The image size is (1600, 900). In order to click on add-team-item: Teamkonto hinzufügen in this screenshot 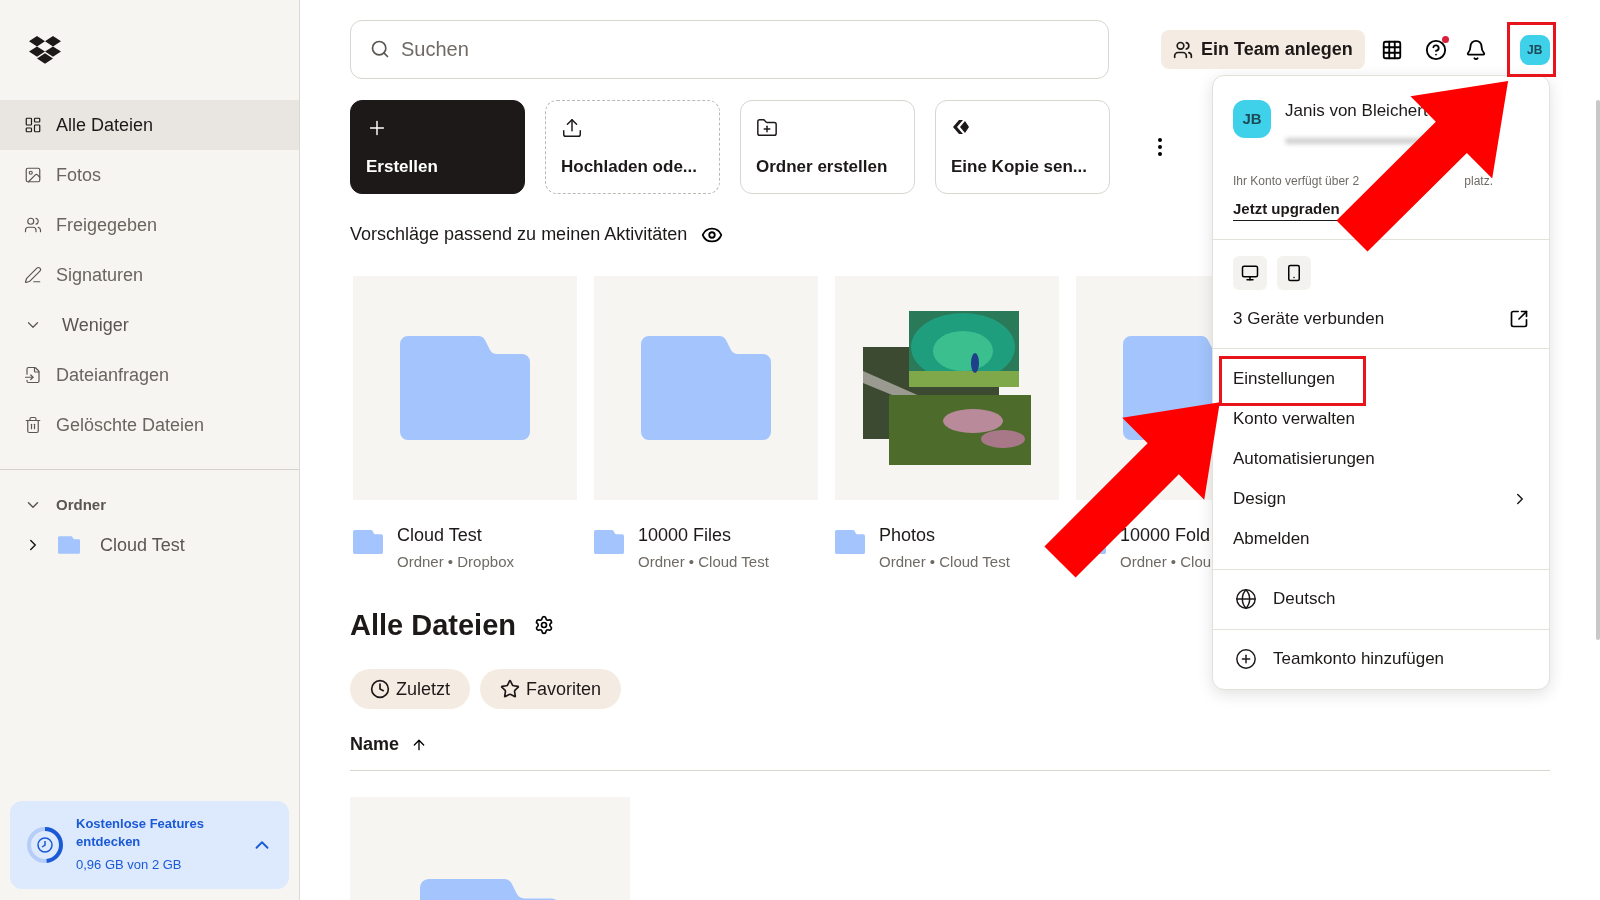, I will do `click(1381, 658)`.